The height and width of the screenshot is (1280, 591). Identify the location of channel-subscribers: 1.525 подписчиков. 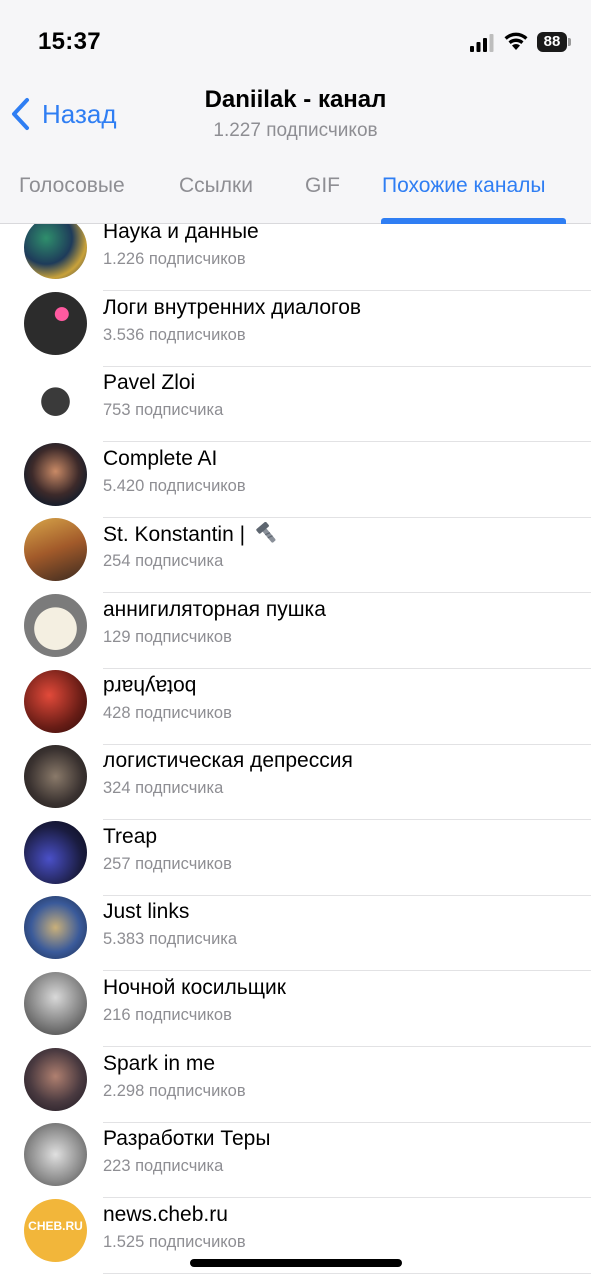
(174, 1241).